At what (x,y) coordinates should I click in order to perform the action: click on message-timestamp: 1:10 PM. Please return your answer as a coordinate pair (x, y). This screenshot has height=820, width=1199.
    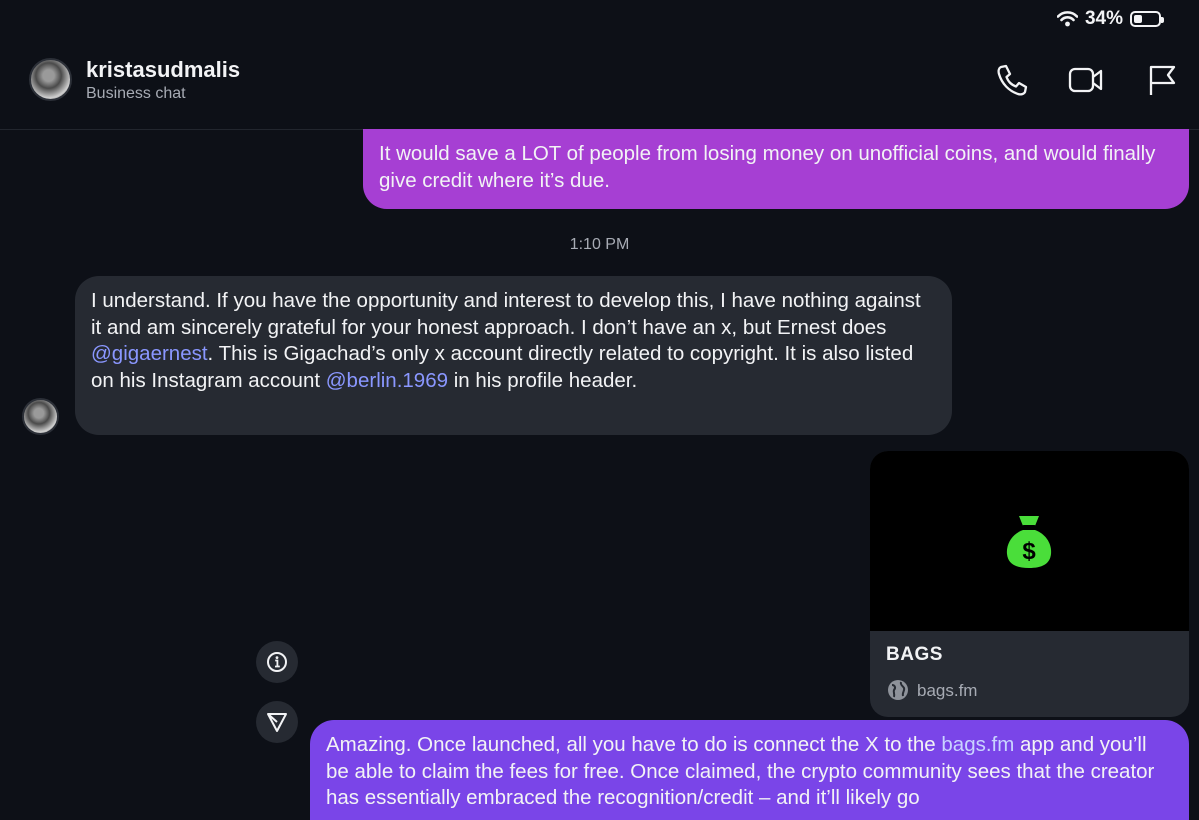
    Looking at the image, I should click on (599, 244).